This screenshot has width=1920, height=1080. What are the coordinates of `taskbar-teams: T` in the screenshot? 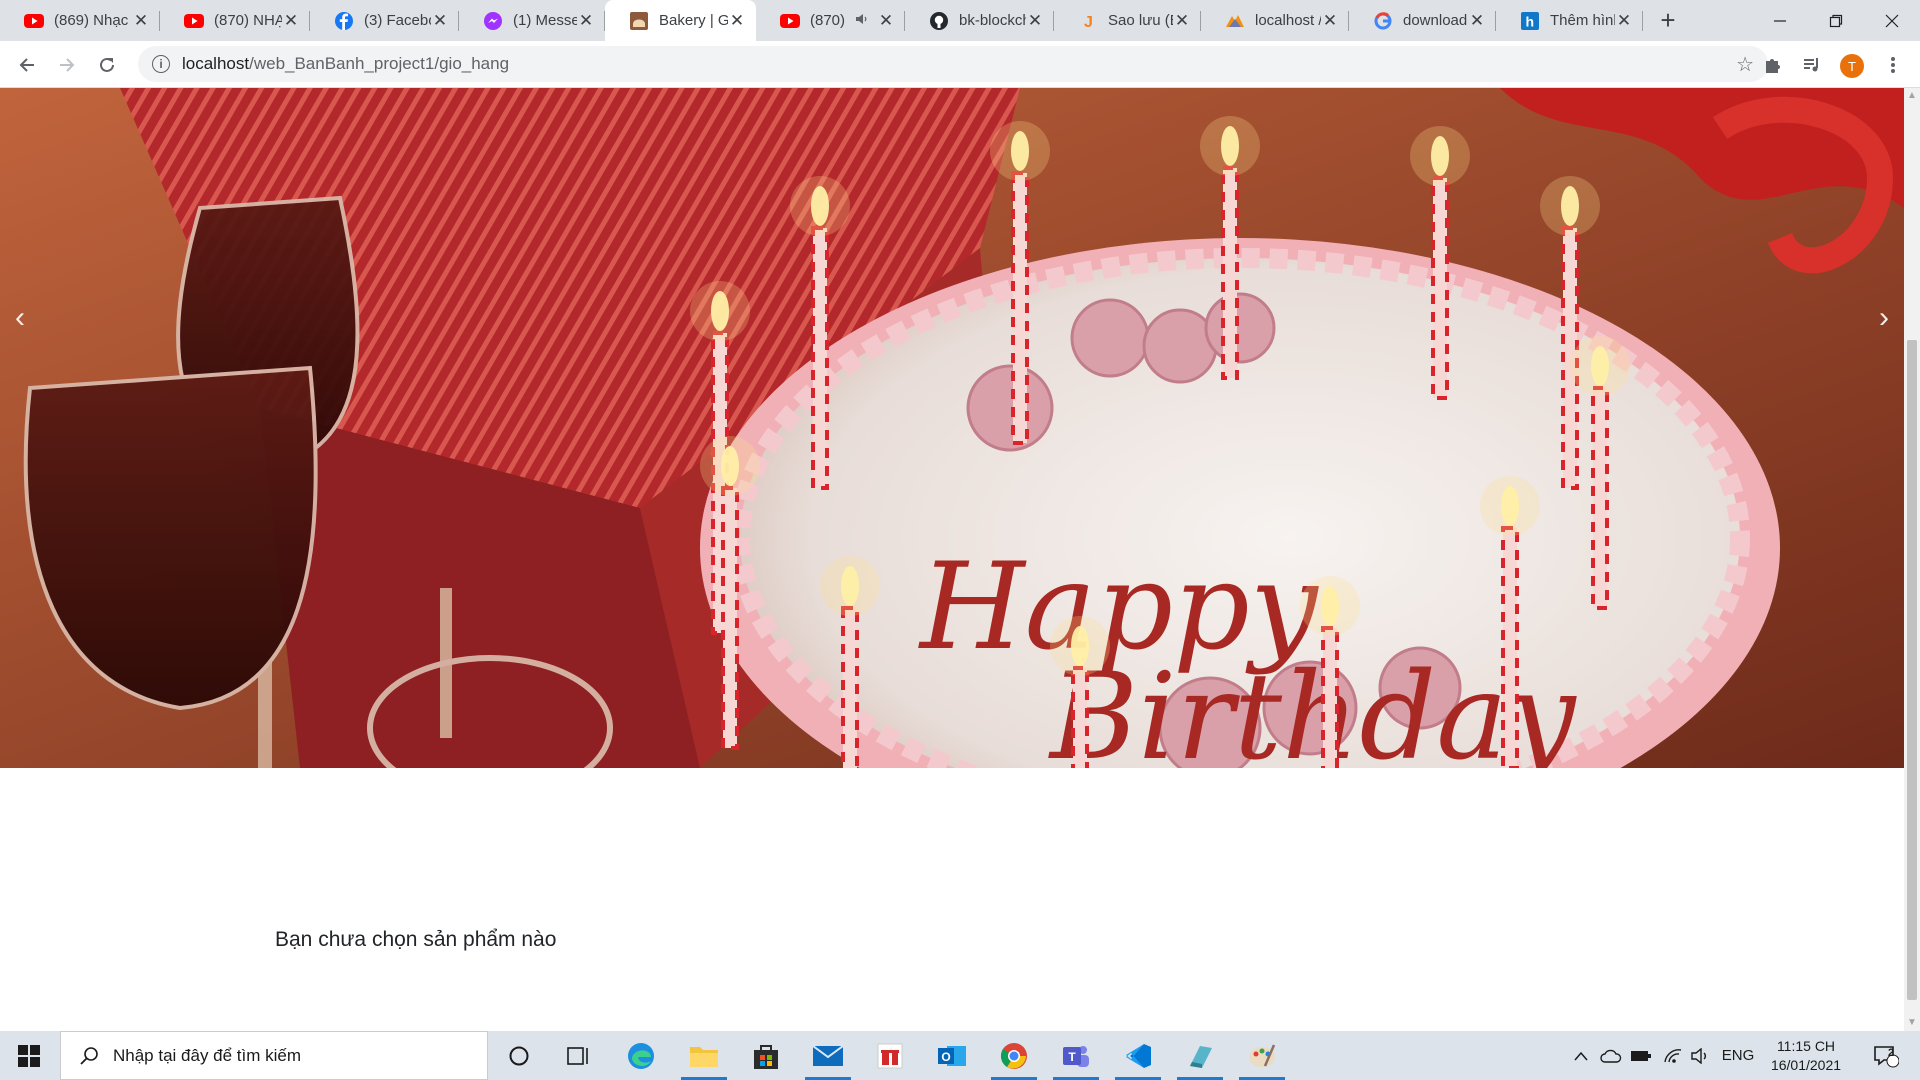 It's located at (1076, 1055).